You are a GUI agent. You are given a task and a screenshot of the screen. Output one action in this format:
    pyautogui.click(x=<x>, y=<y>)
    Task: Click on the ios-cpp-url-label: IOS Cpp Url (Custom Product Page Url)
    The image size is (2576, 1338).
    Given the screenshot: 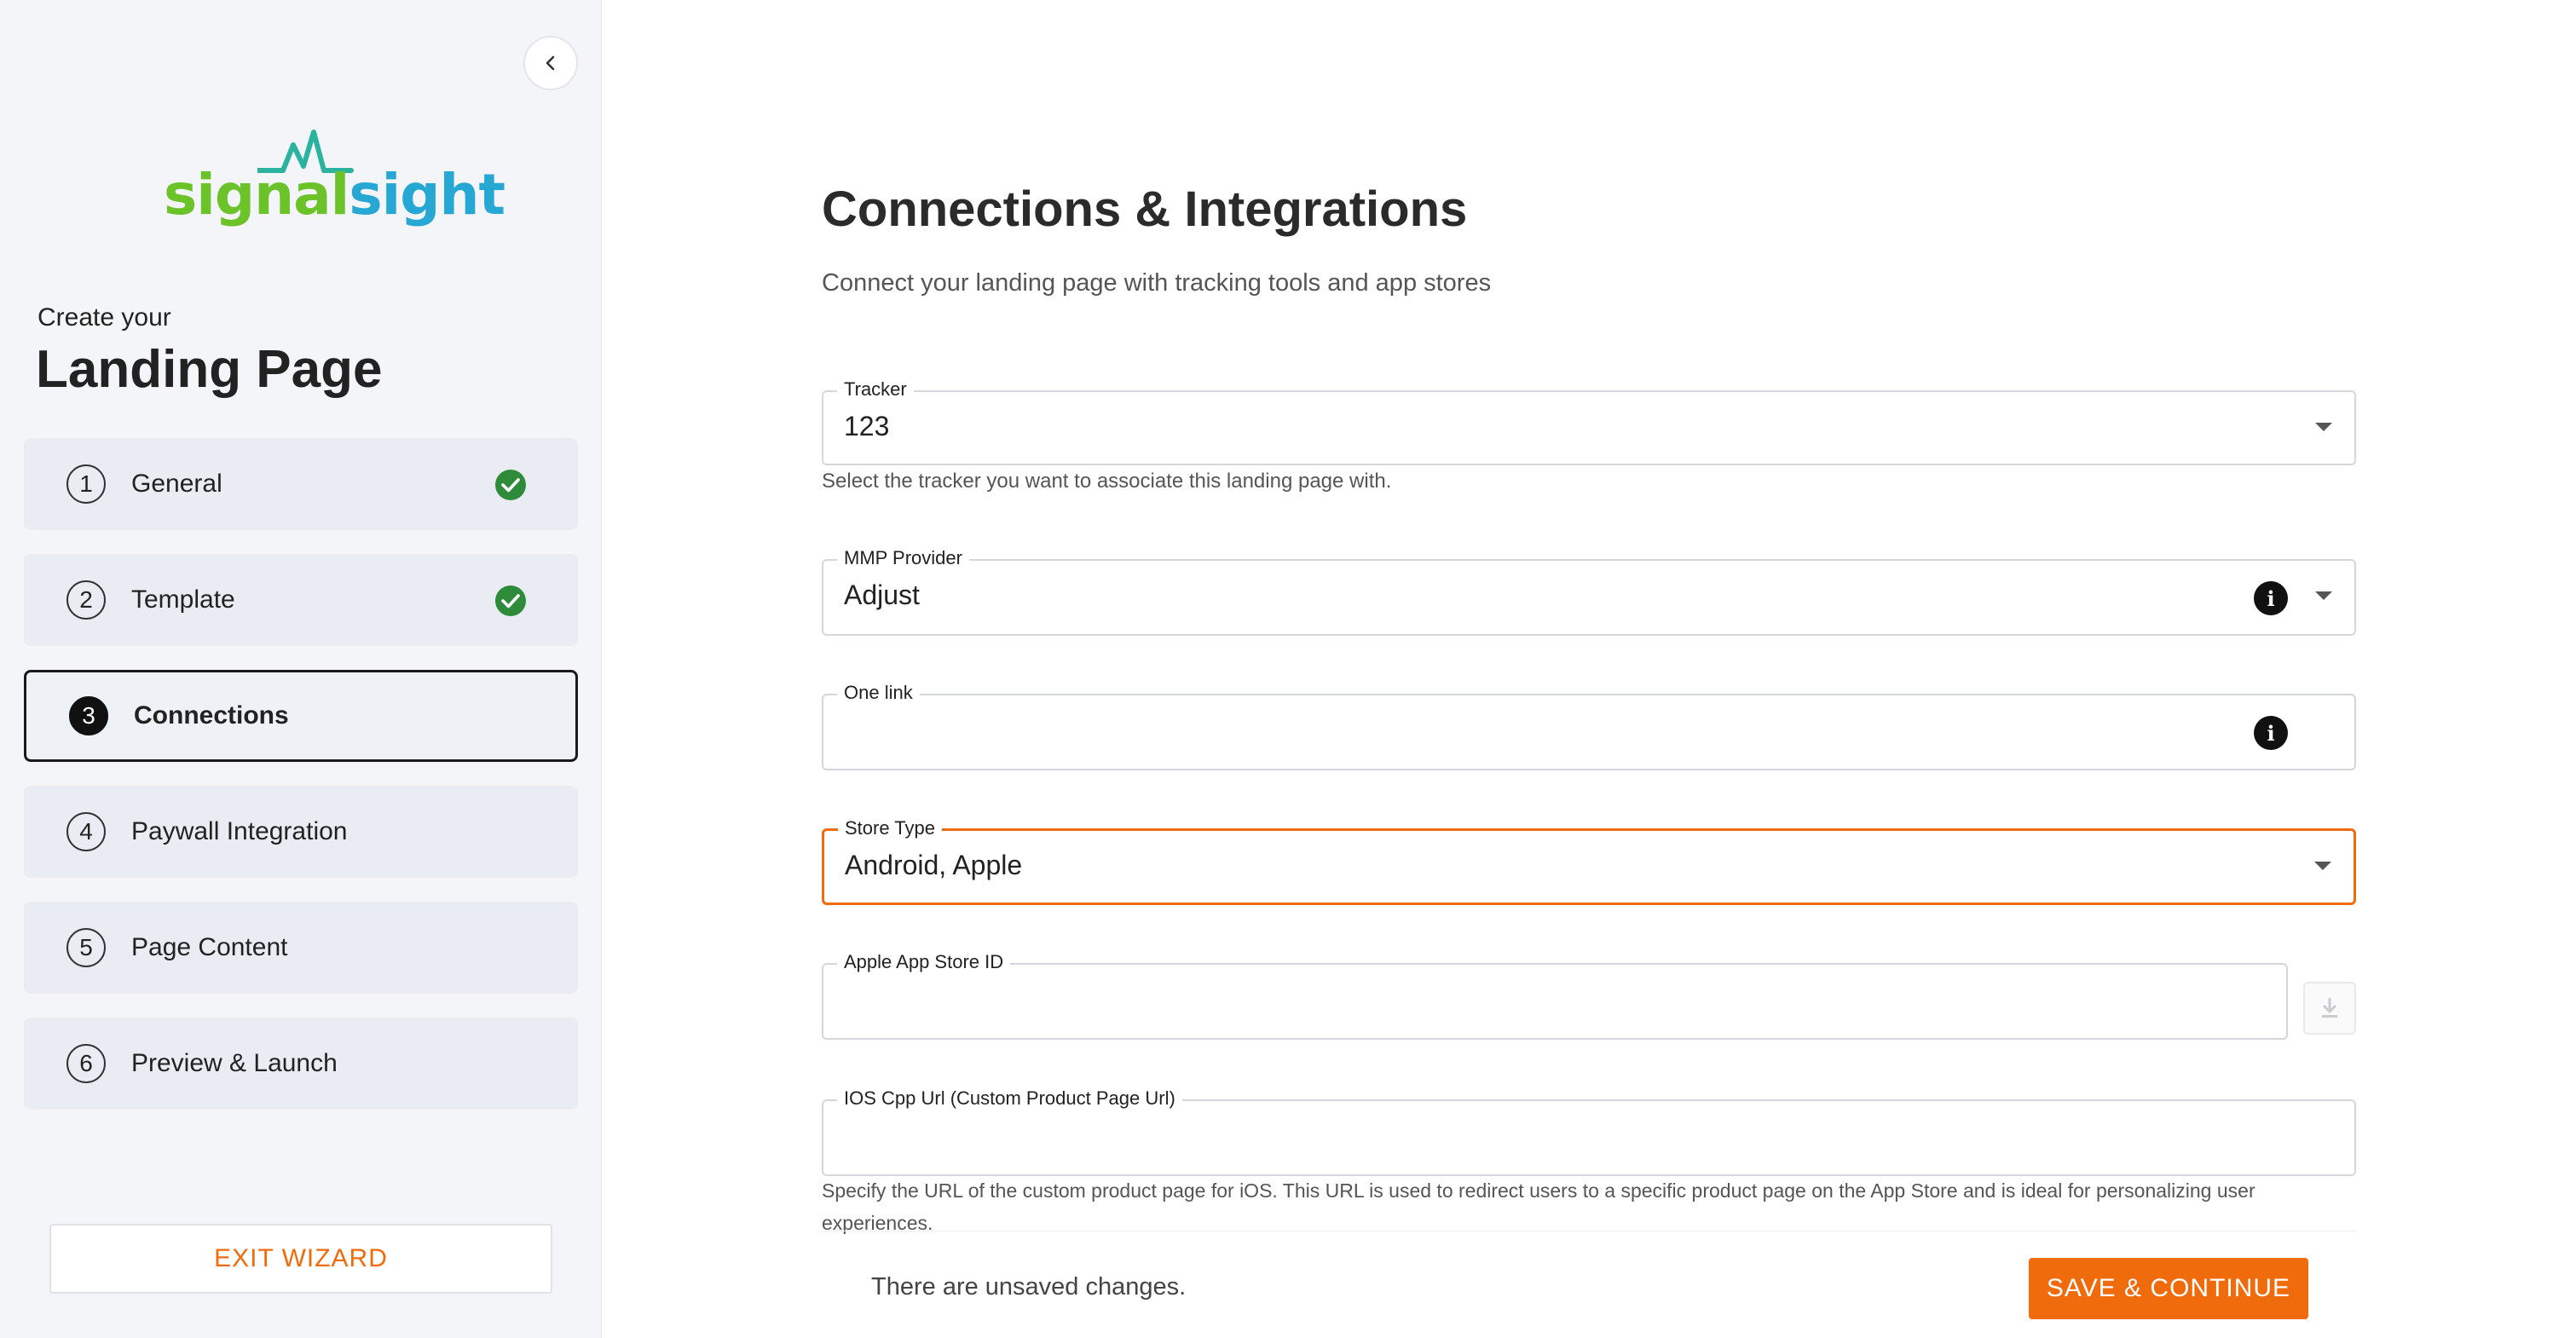 What is the action you would take?
    pyautogui.click(x=1009, y=1098)
    